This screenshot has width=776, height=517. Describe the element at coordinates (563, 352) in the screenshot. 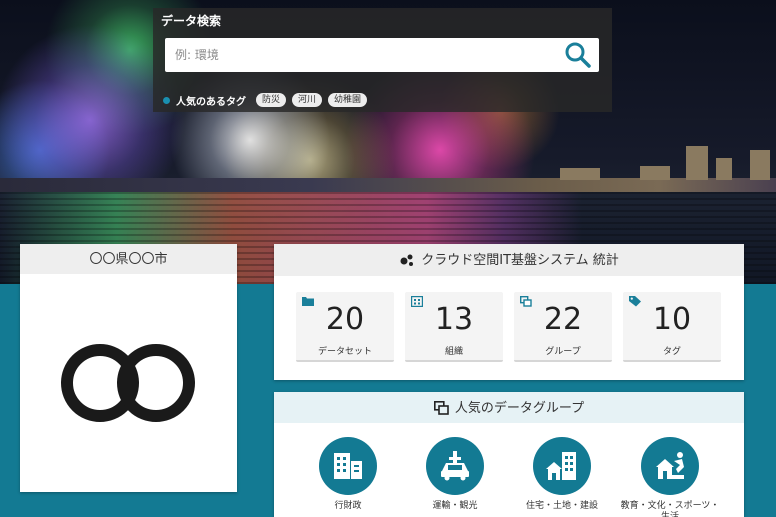

I see `stat-label: グループ` at that location.